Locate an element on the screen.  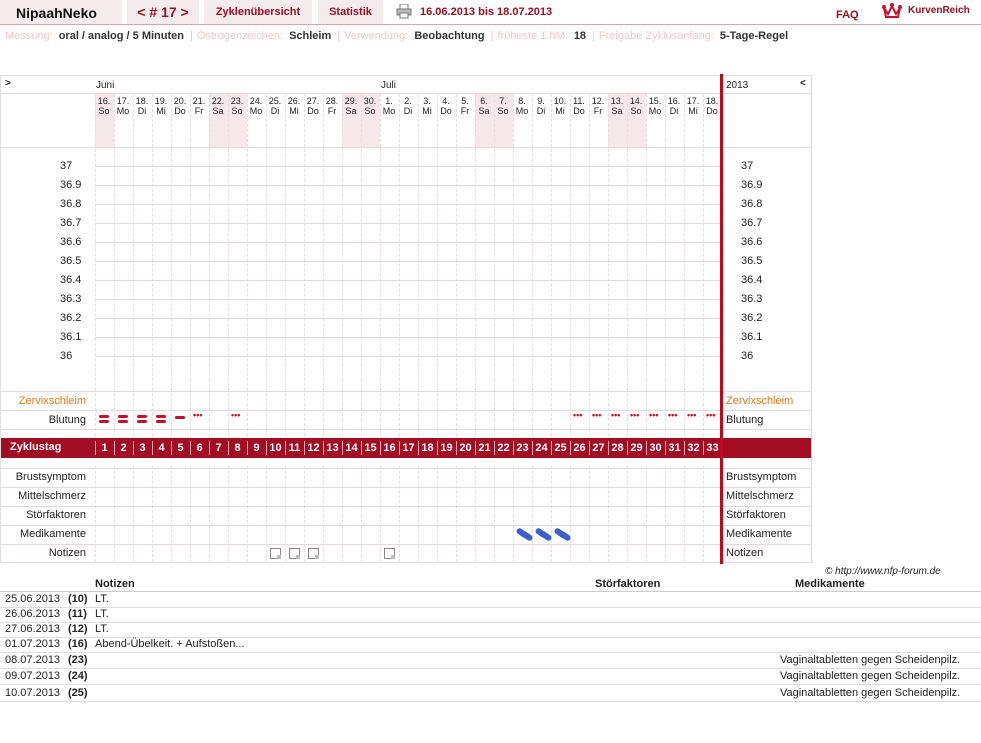
logo-text: KurvenReich is located at coordinates (939, 10).